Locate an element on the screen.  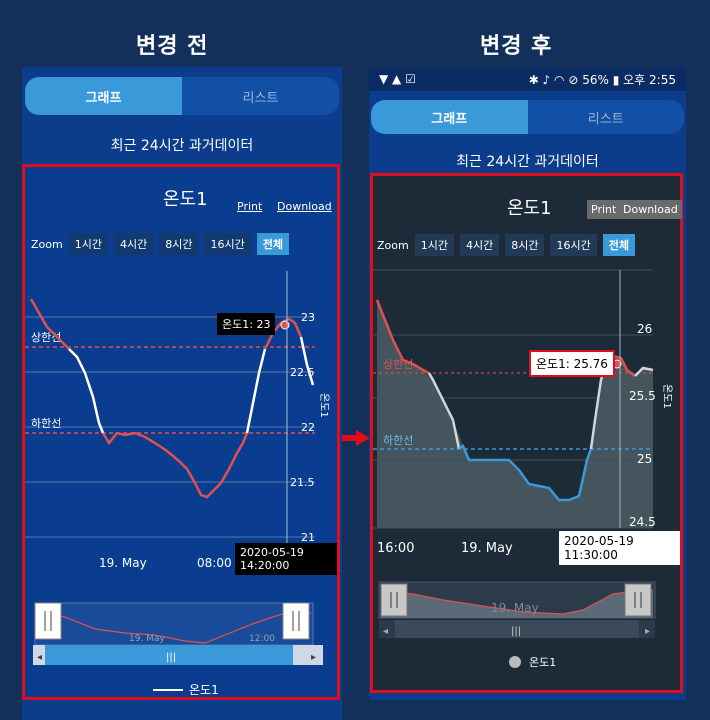
status-right: ✱ ♪ ◠ ⊘ 56% ▮ 오후 2:55 is located at coordinates (602, 79).